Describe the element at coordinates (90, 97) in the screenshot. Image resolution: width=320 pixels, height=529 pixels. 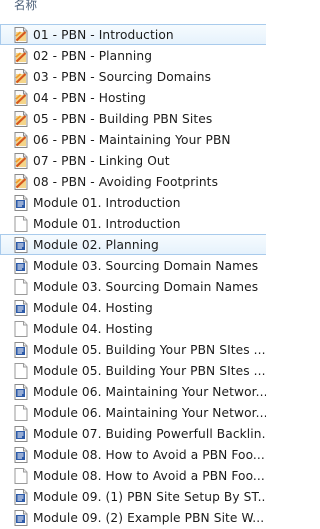
I see `file-name: 04 - PBN - Hosting` at that location.